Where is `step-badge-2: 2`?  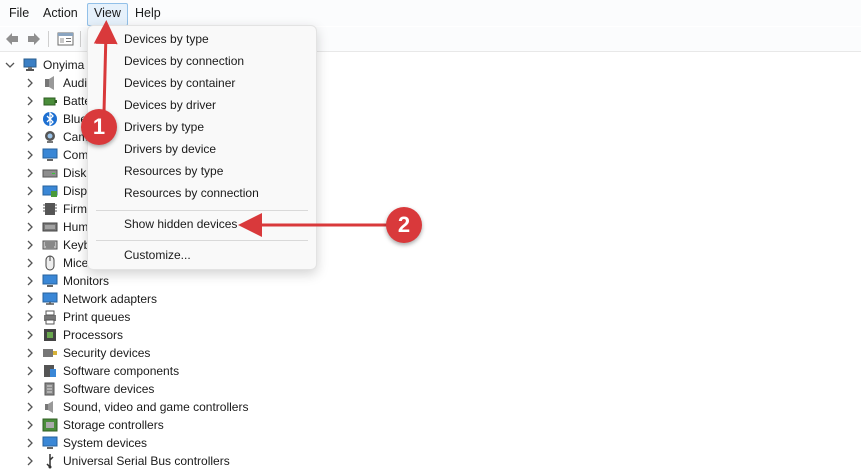
step-badge-2: 2 is located at coordinates (404, 225).